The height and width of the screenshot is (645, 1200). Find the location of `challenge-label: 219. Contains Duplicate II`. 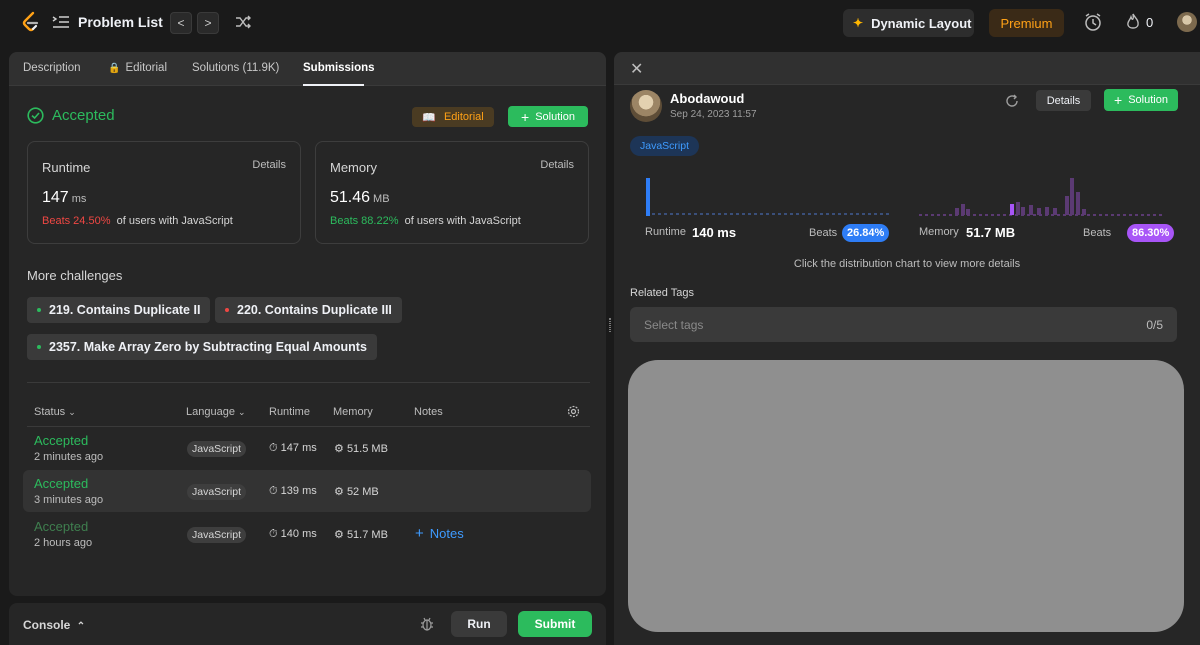

challenge-label: 219. Contains Duplicate II is located at coordinates (125, 310).